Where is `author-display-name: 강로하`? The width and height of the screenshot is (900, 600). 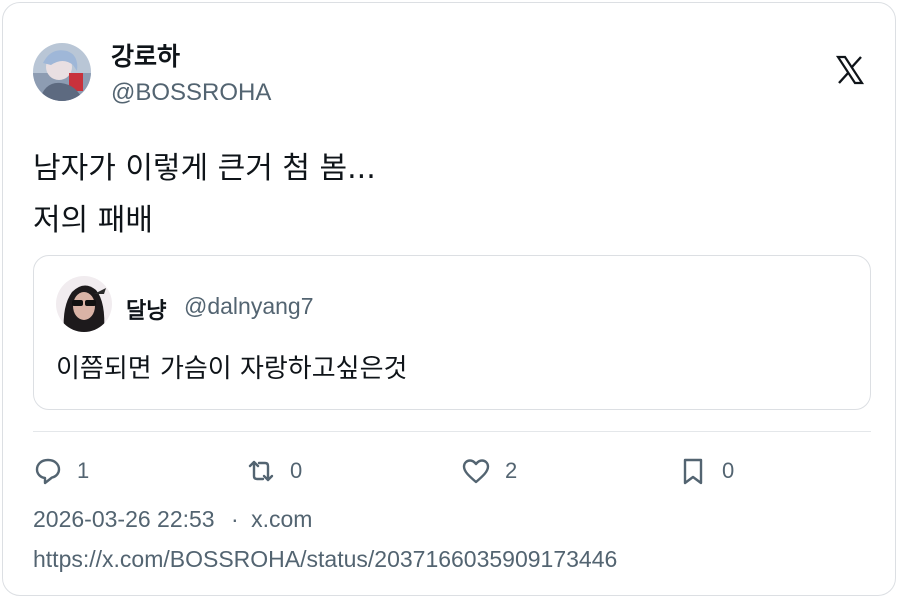 author-display-name: 강로하 is located at coordinates (145, 55).